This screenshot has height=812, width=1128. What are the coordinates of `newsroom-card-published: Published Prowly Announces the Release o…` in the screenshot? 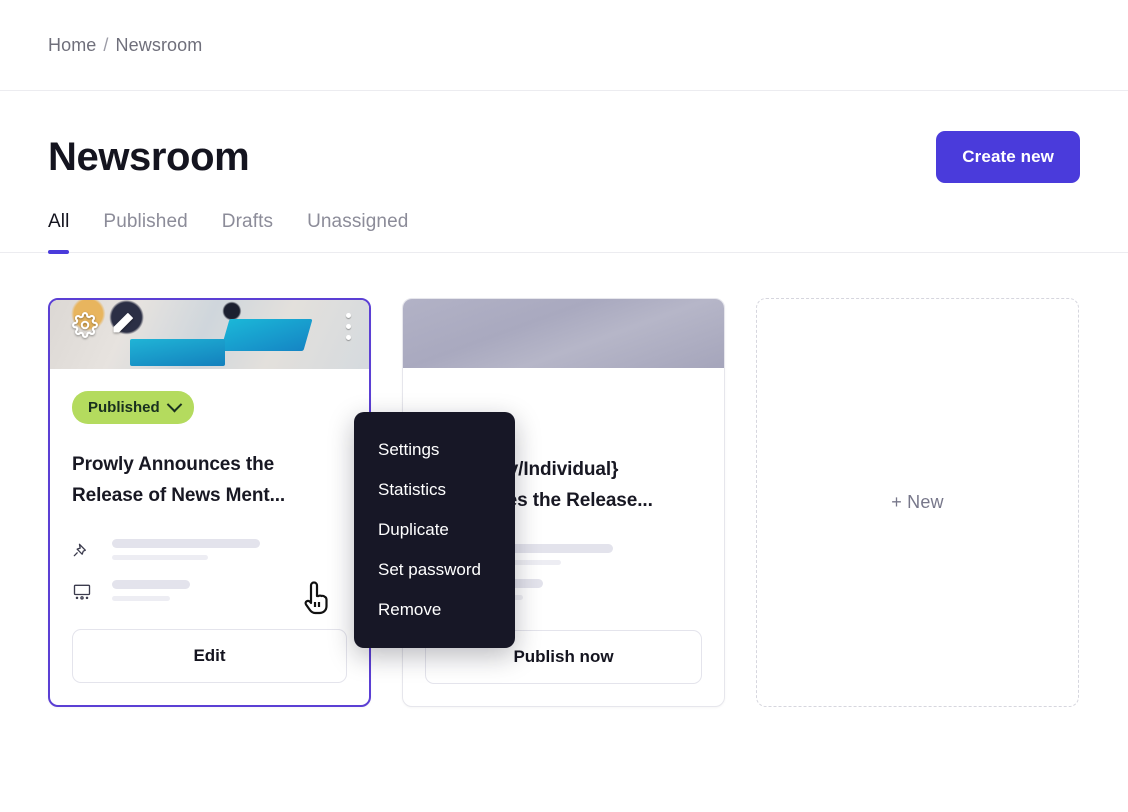 It's located at (209, 502).